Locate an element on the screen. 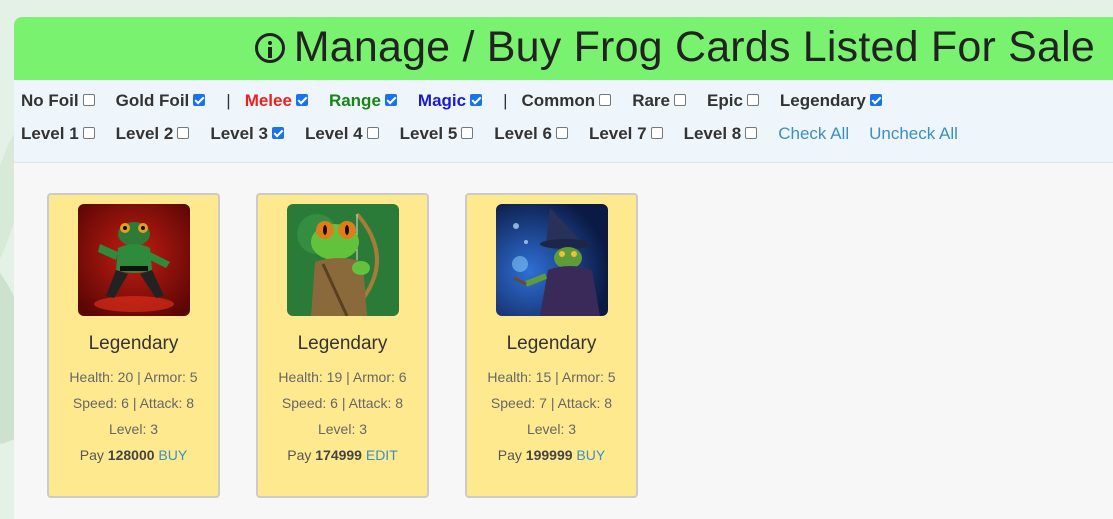  card-health-armor: Health: 15 | Armor: 5 is located at coordinates (551, 377).